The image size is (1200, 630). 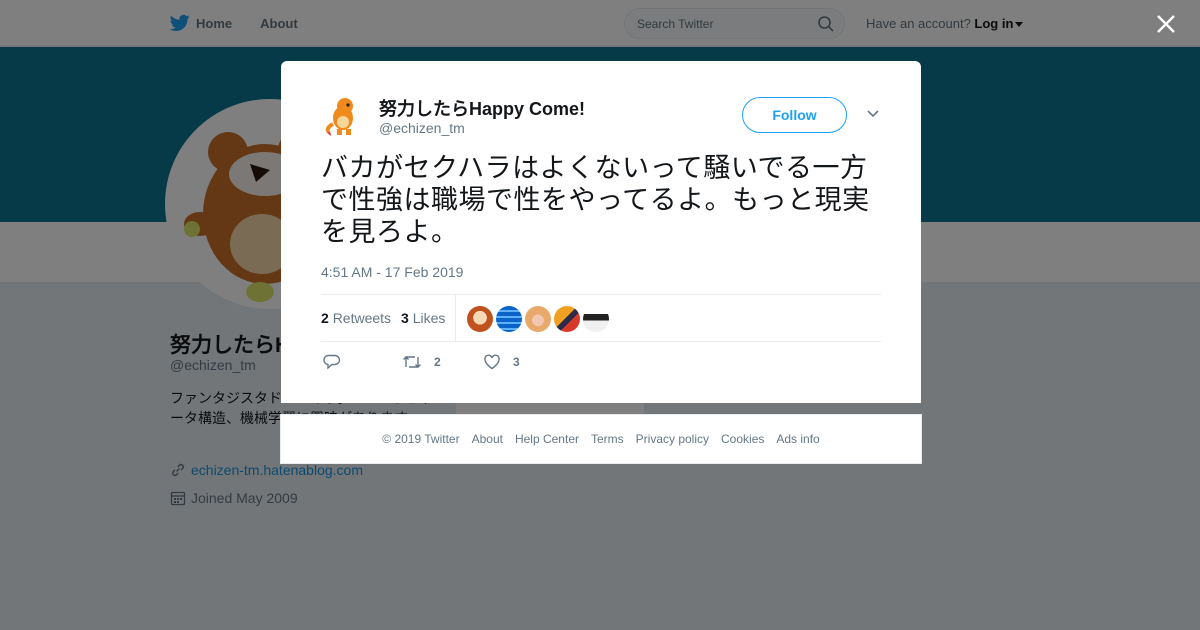 What do you see at coordinates (873, 114) in the screenshot?
I see `chevron-down-icon` at bounding box center [873, 114].